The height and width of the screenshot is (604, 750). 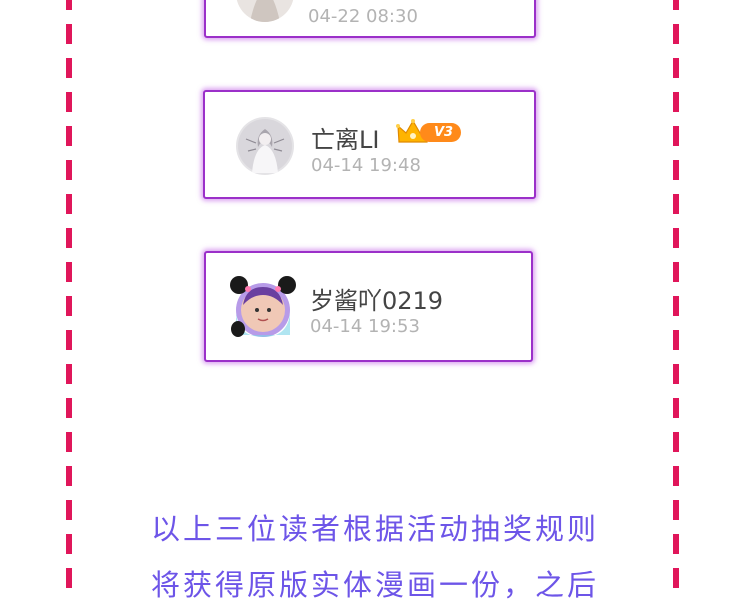 I want to click on panda-frame-avatar-icon, so click(x=263, y=306).